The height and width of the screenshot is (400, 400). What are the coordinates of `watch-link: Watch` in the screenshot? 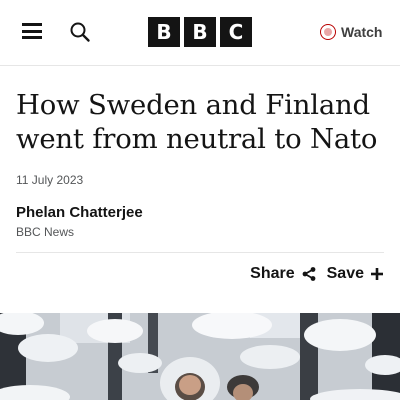 It's located at (351, 32).